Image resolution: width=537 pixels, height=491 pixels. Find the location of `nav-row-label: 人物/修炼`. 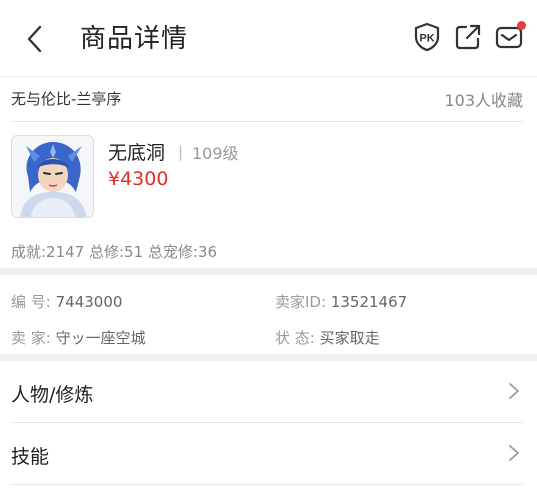

nav-row-label: 人物/修炼 is located at coordinates (52, 395).